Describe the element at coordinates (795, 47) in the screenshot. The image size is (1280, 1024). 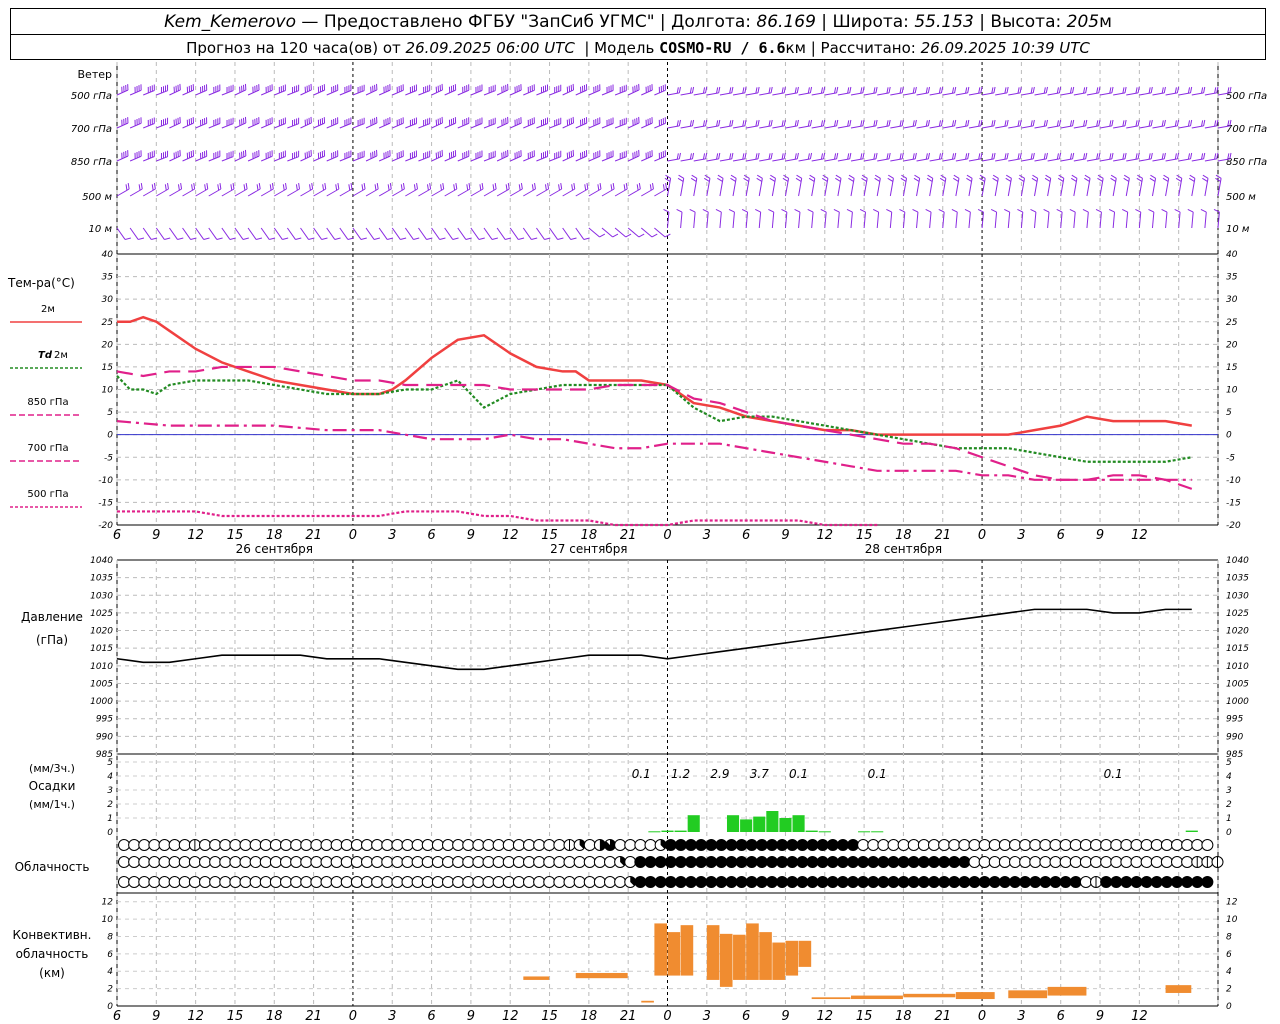
I see `model-unit: км` at that location.